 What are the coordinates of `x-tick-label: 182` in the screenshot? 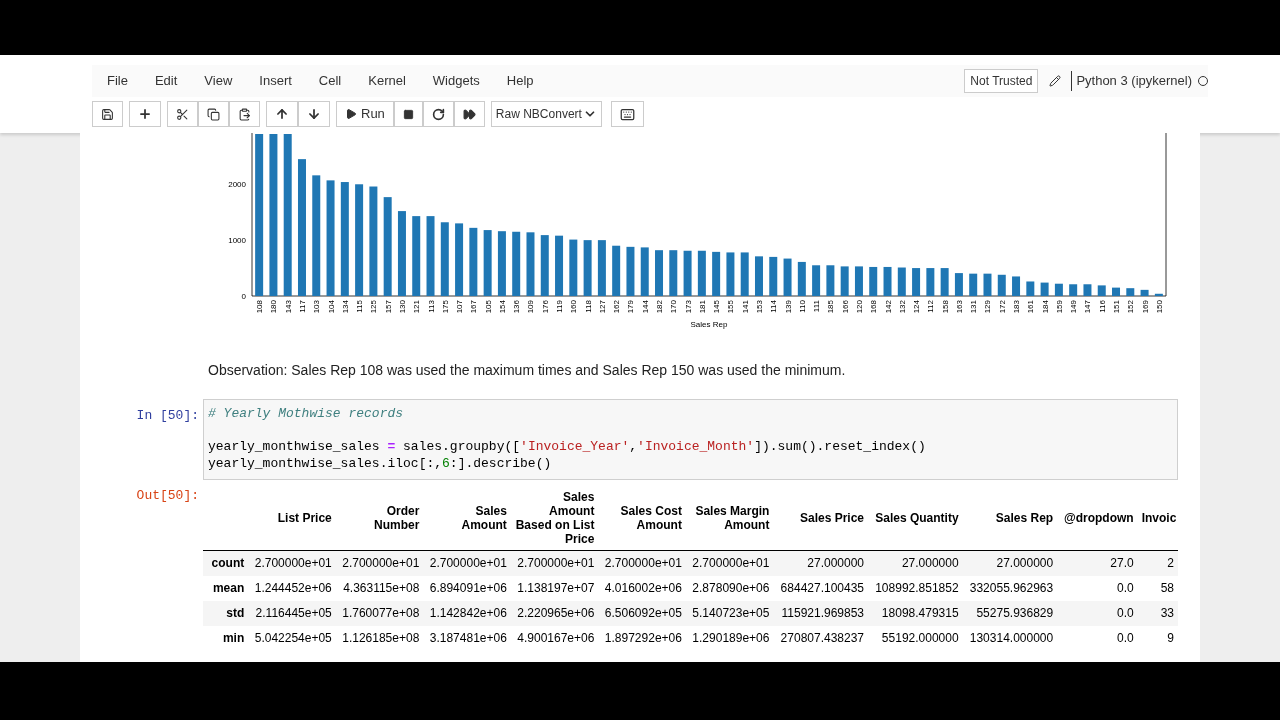 It's located at (659, 307).